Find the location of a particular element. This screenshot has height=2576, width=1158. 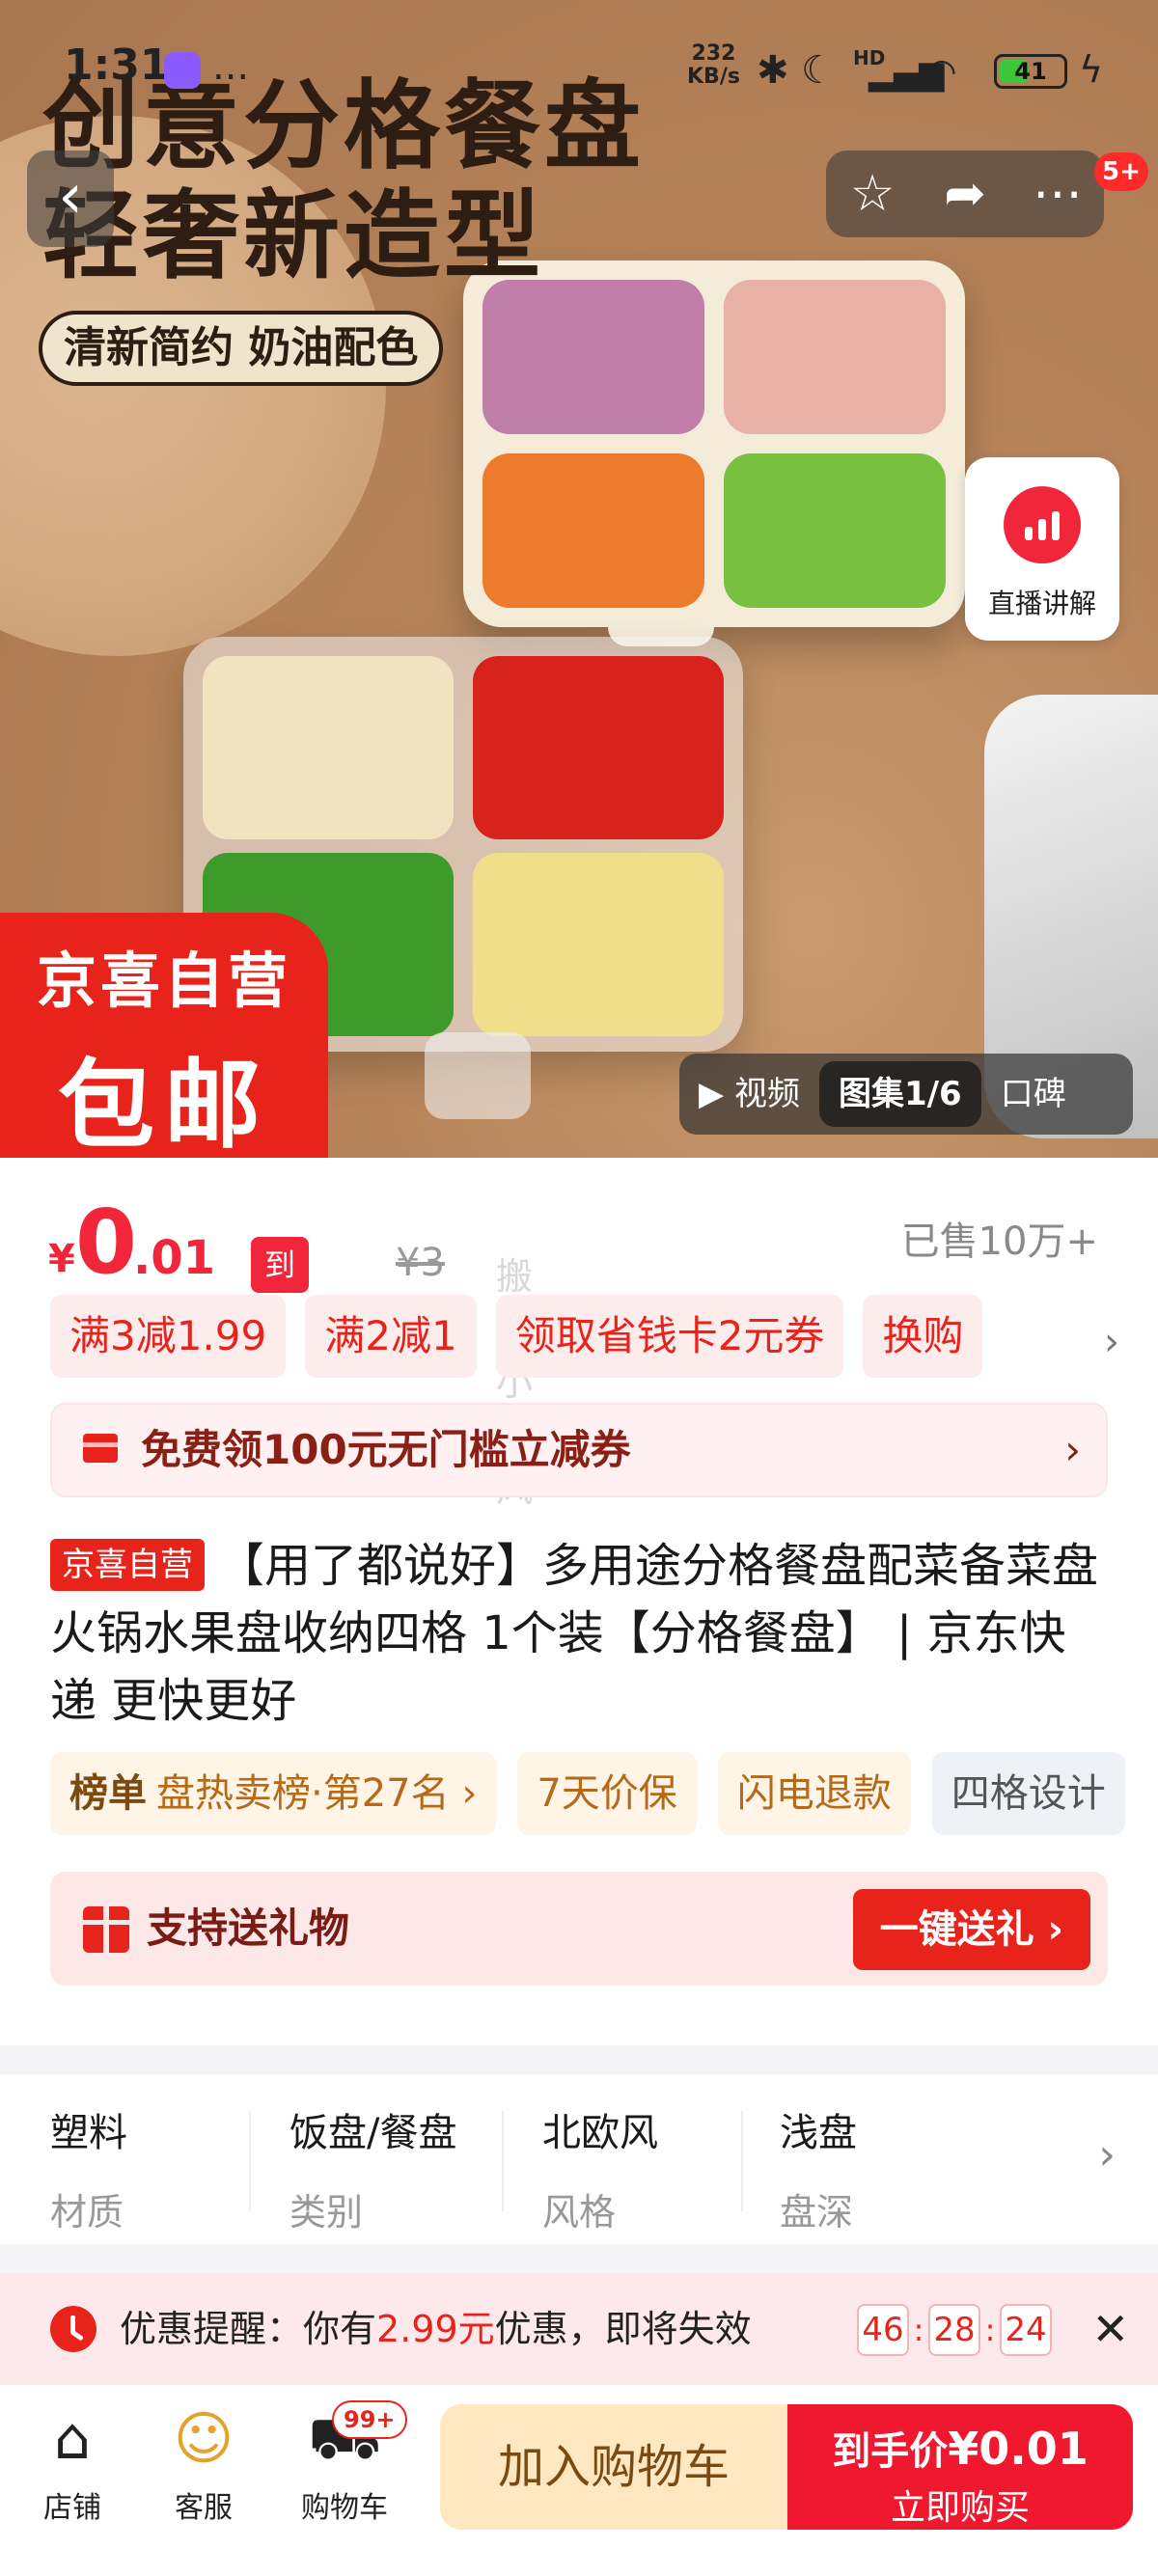

bottom-action-bar: ⌂ 店铺 ☺ 客服 ⛟ 购物车 99+ 加入购物车 到手价¥0.01 立即购买 is located at coordinates (579, 2480).